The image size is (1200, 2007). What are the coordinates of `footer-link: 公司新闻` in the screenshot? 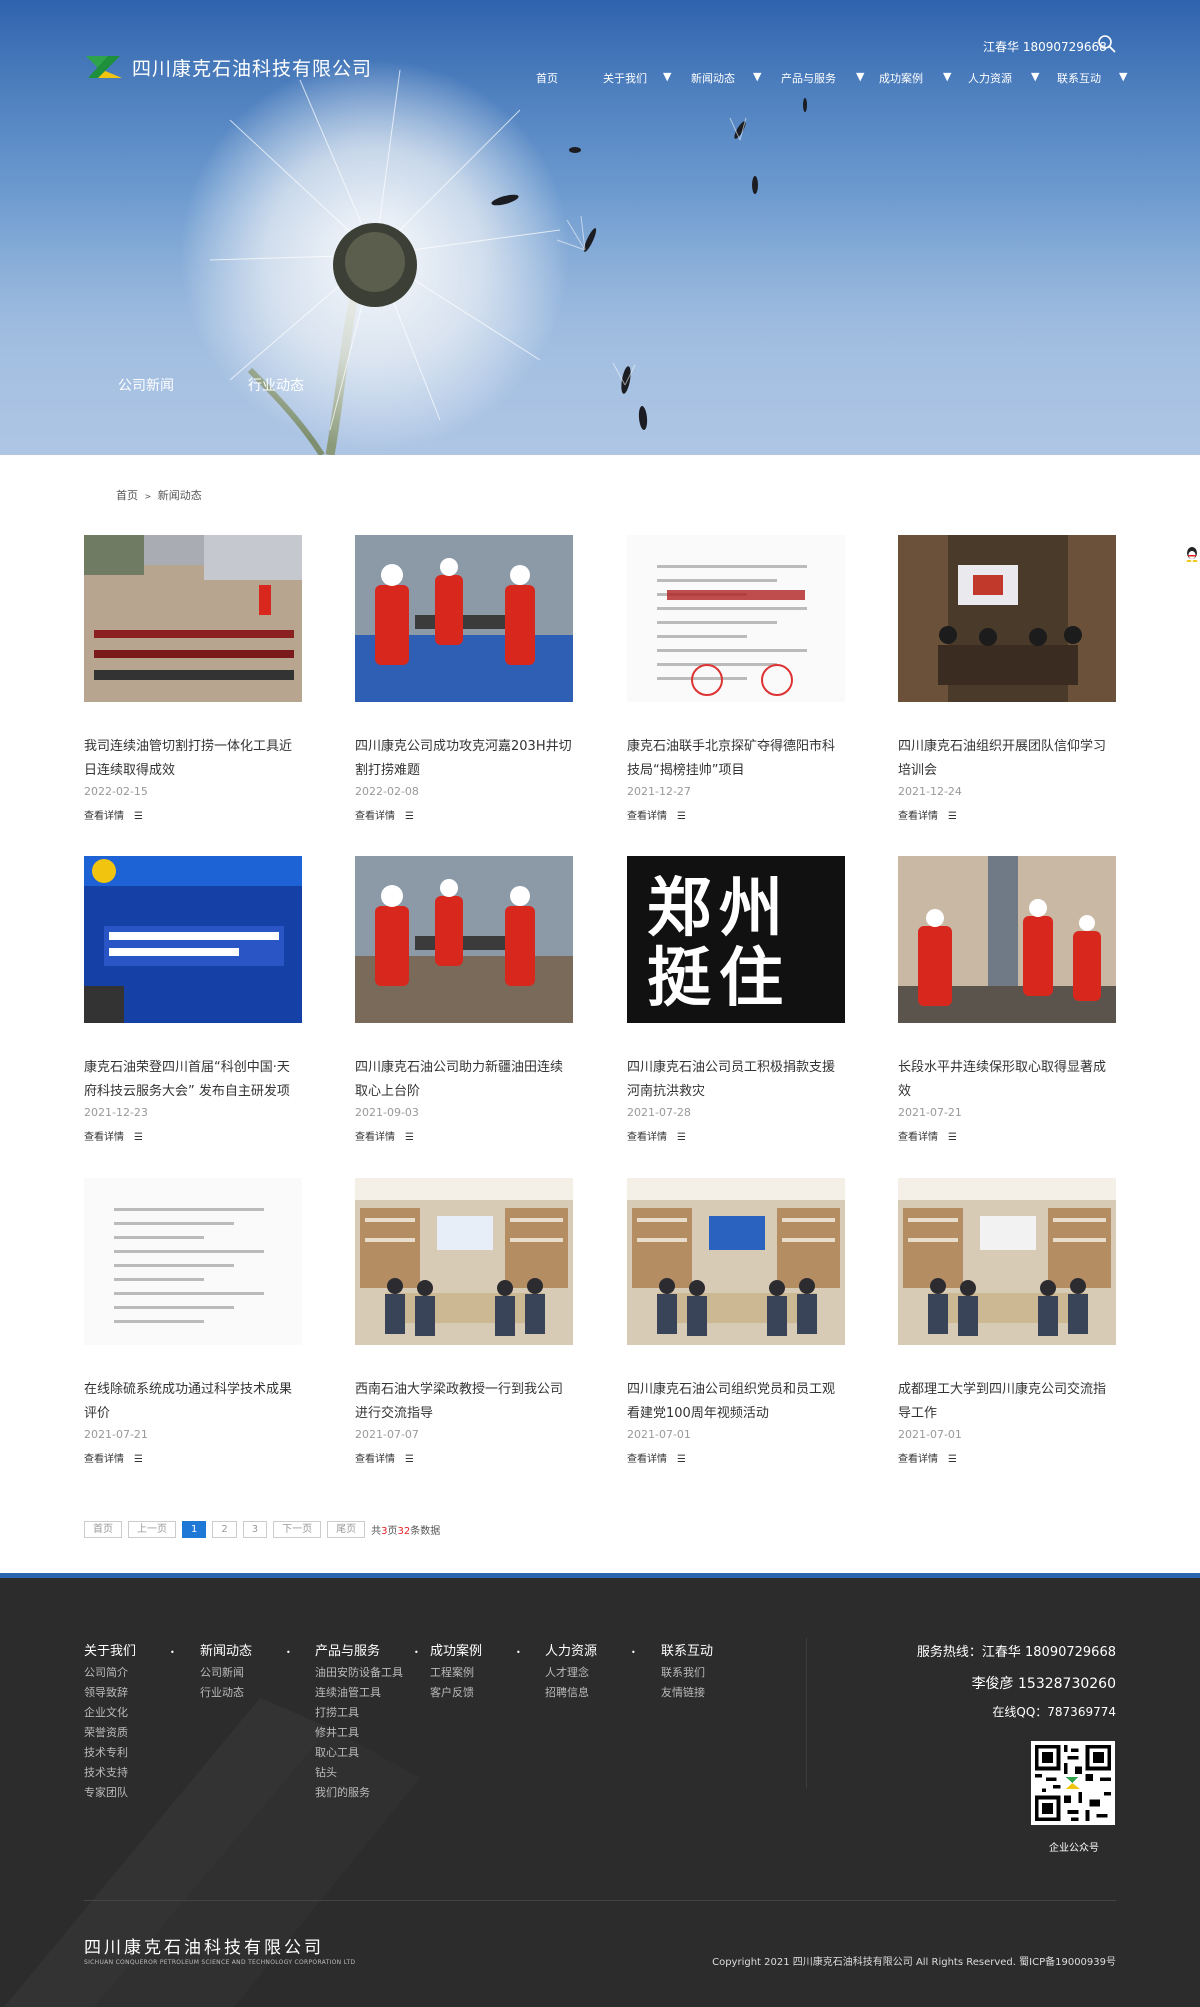 It's located at (245, 1672).